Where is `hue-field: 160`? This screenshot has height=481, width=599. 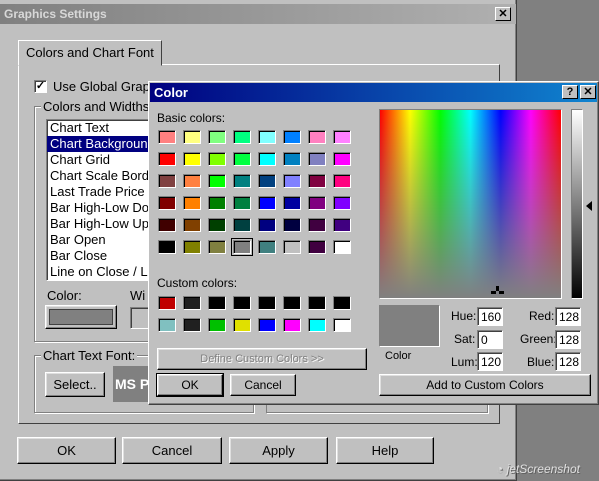 hue-field: 160 is located at coordinates (490, 316).